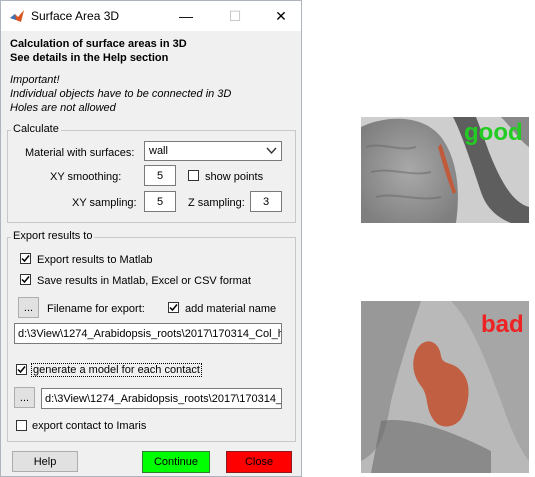 This screenshot has width=535, height=477. Describe the element at coordinates (216, 203) in the screenshot. I see `z-sampling-label: Z sampling:` at that location.